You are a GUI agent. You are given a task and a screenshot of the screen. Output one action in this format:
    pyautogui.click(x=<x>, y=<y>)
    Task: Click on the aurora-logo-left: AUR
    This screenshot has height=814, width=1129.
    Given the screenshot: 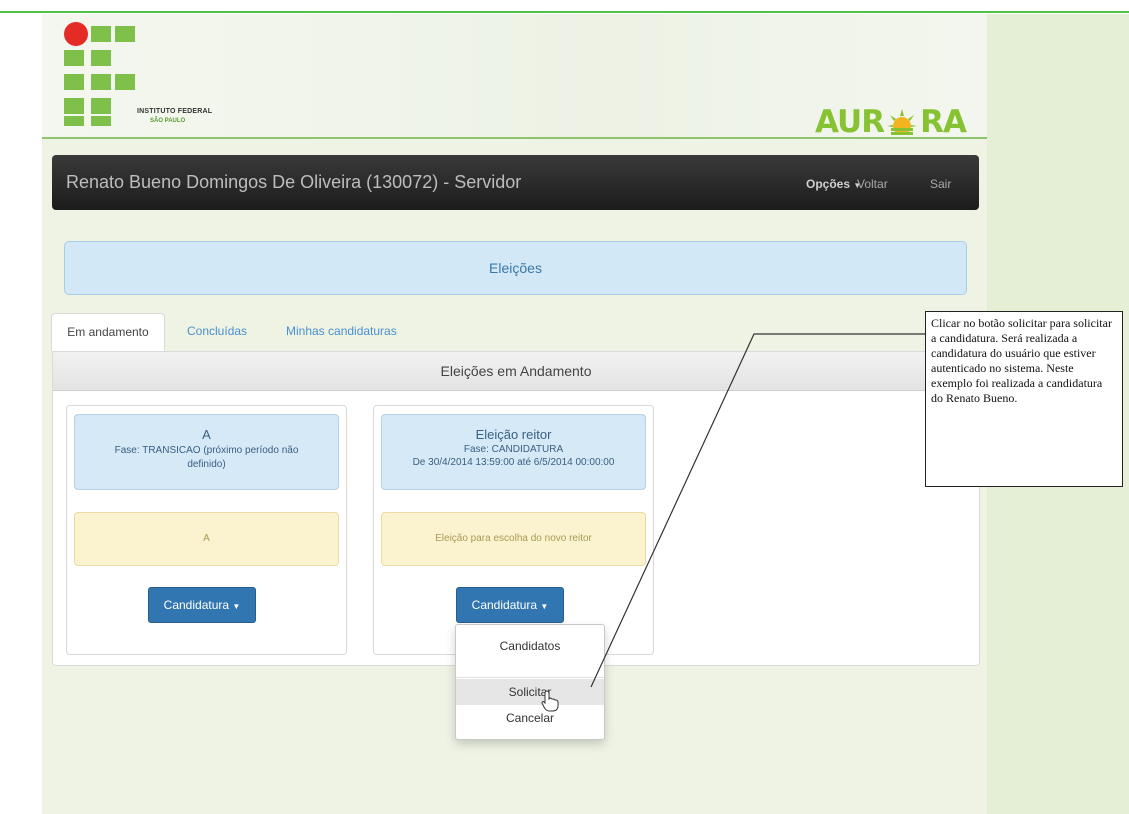 What is the action you would take?
    pyautogui.click(x=850, y=122)
    